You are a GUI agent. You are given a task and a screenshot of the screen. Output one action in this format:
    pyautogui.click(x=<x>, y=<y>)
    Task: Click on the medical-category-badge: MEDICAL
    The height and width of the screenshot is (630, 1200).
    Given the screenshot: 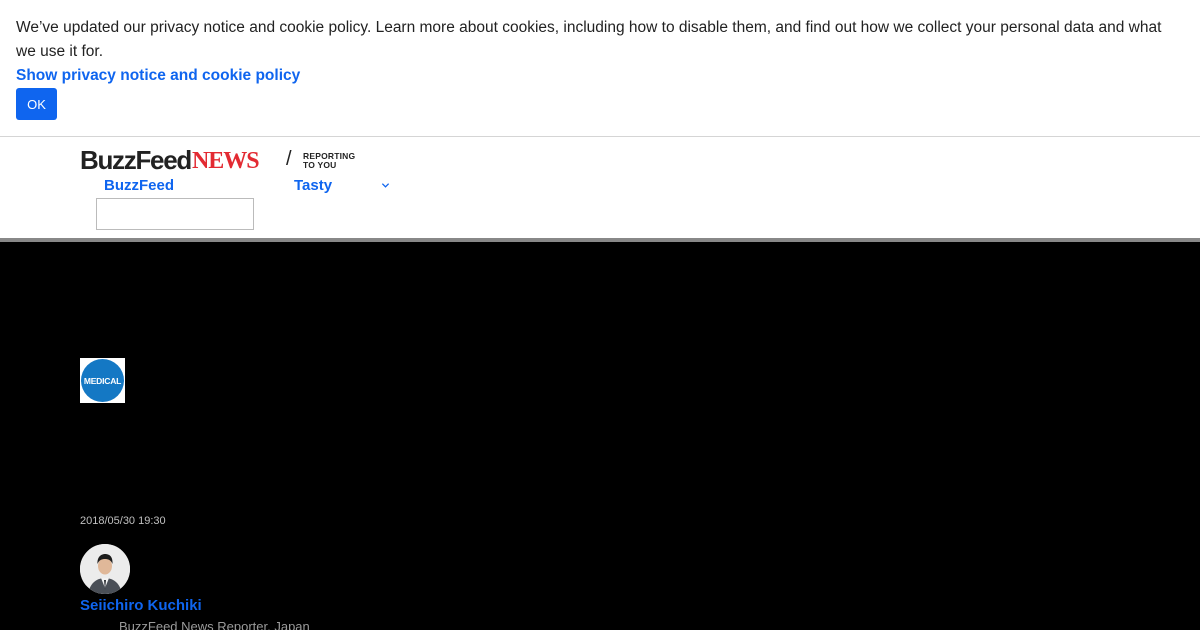 What is the action you would take?
    pyautogui.click(x=102, y=380)
    